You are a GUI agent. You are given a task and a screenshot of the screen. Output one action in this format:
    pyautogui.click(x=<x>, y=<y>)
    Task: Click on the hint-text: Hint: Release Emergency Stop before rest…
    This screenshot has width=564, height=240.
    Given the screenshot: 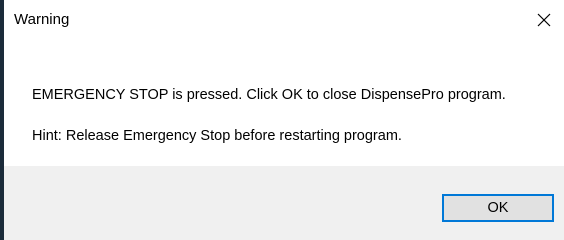 What is the action you would take?
    pyautogui.click(x=217, y=136)
    